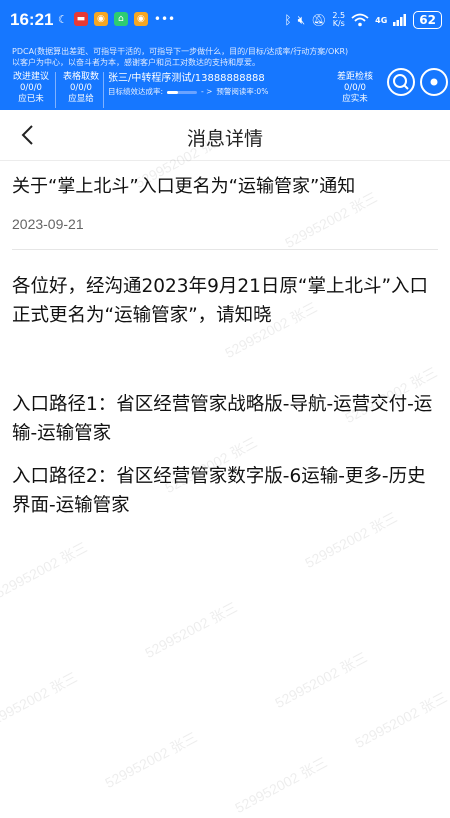  What do you see at coordinates (80, 77) in the screenshot?
I see `box-title: 表格取数` at bounding box center [80, 77].